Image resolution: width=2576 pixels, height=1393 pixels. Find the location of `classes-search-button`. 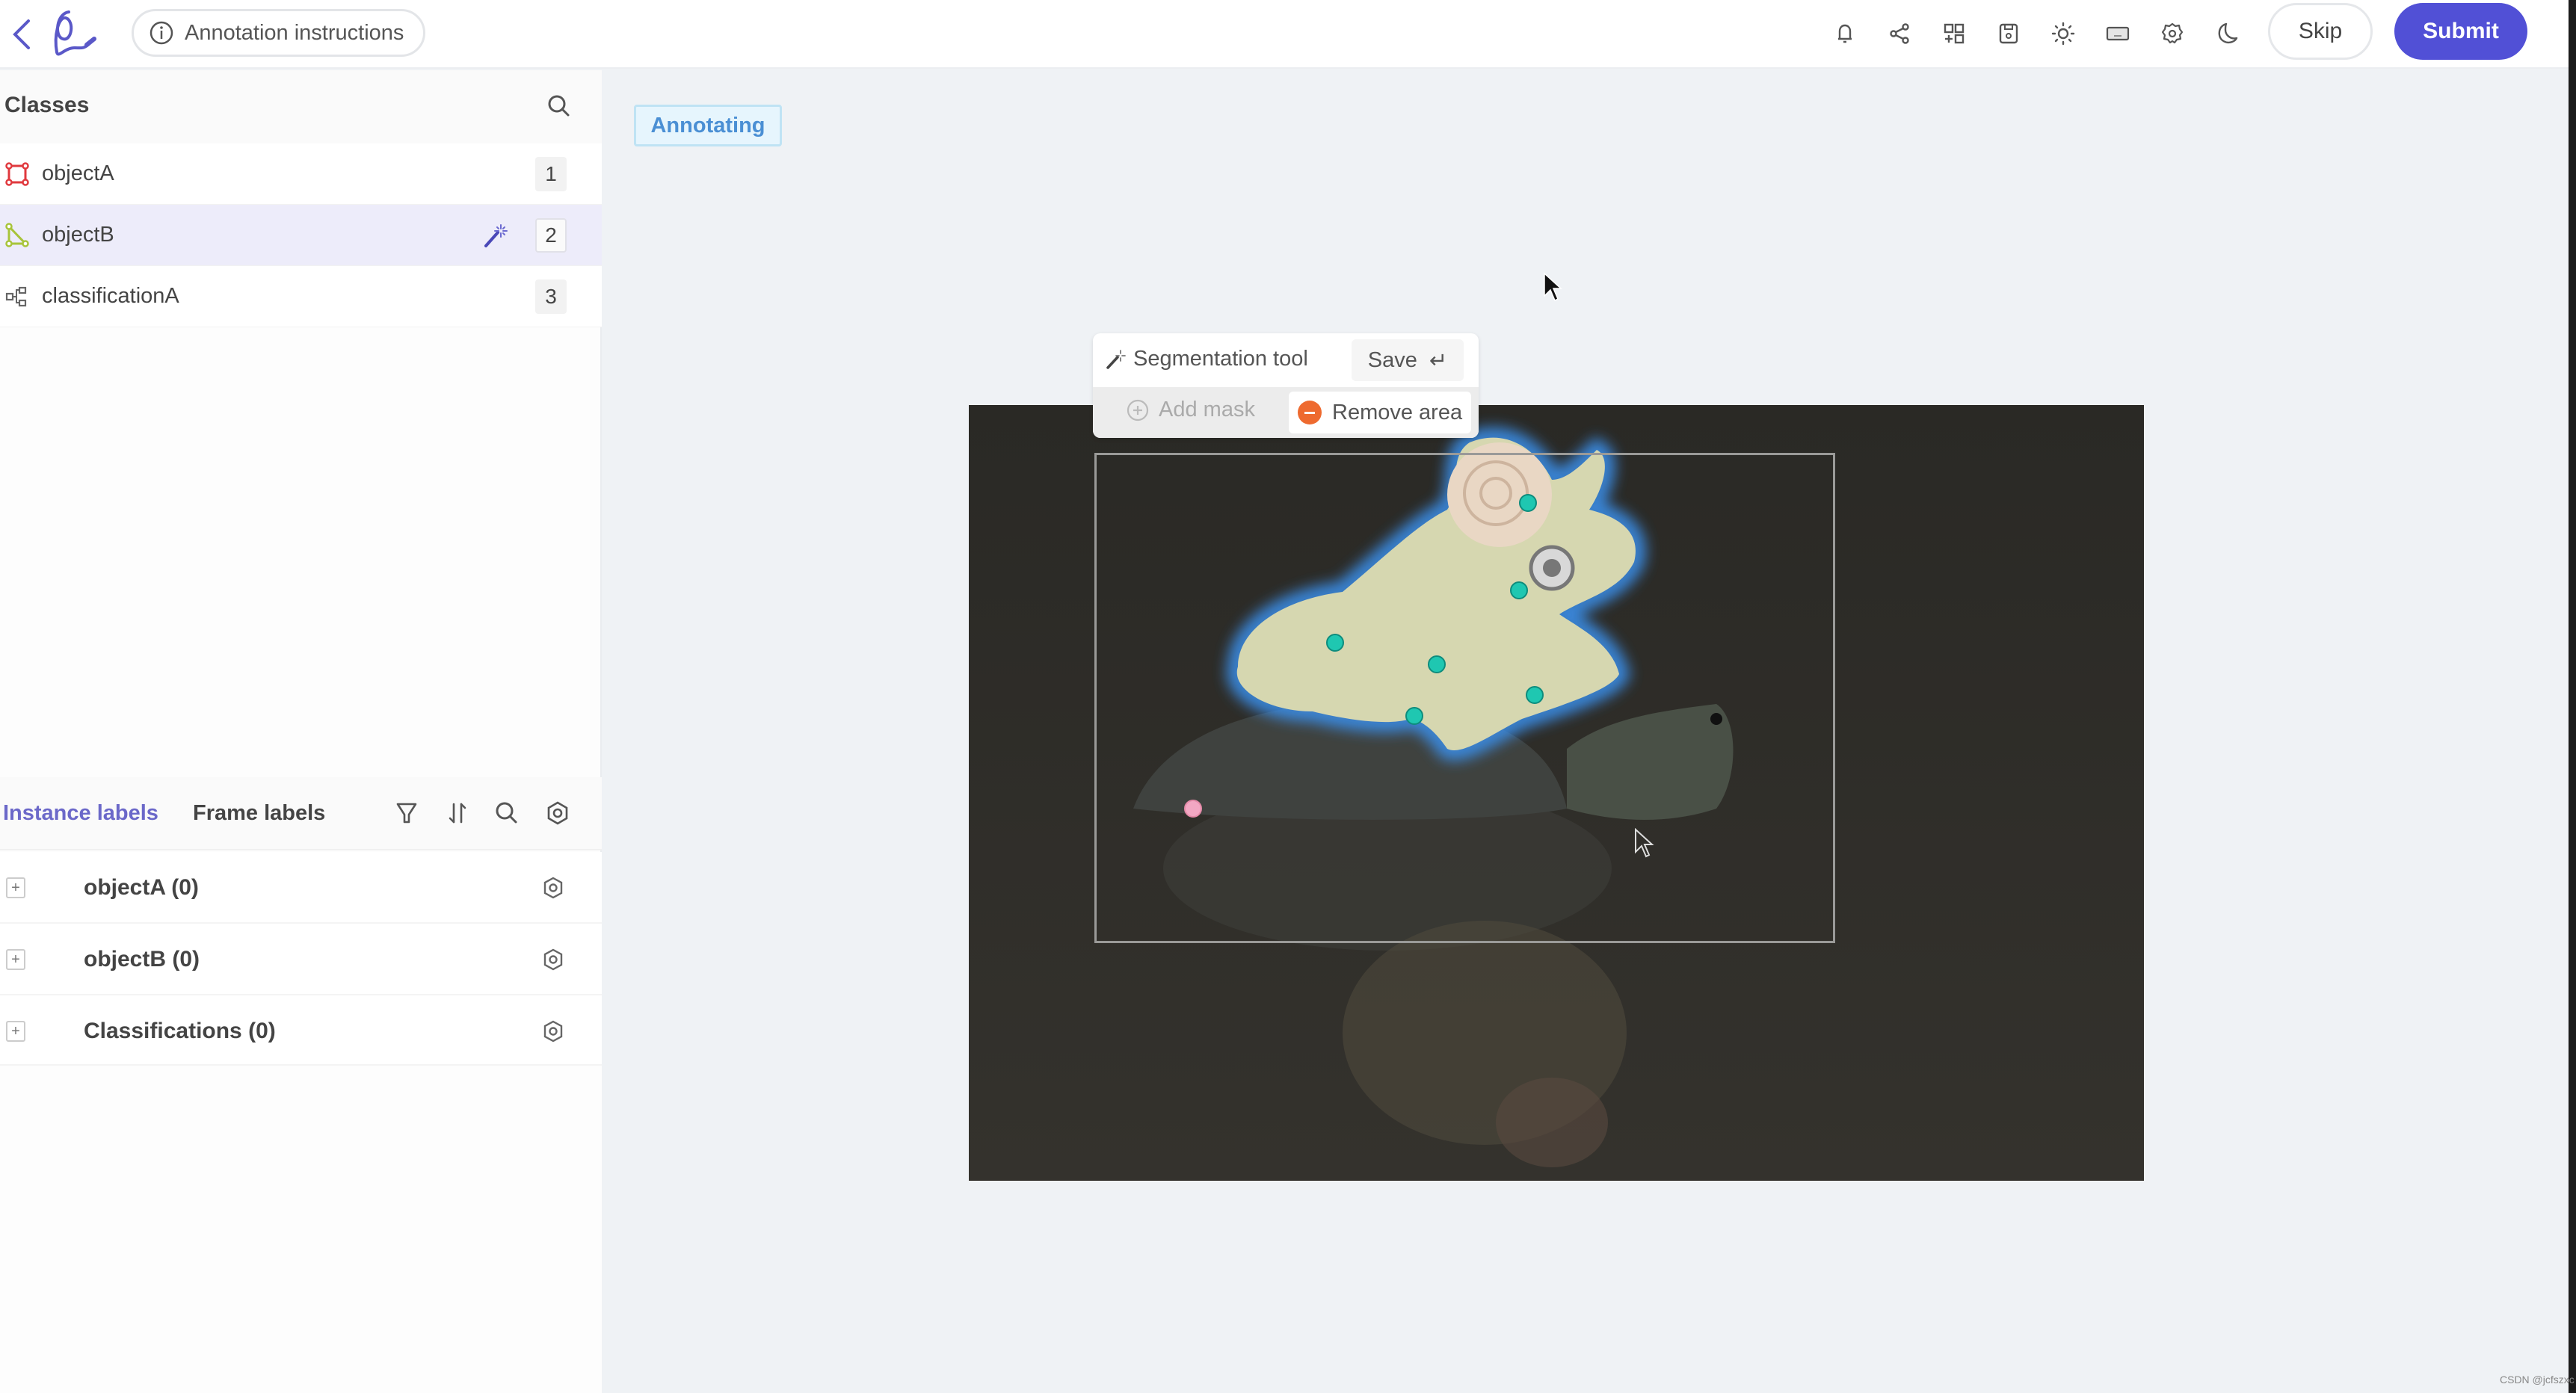

classes-search-button is located at coordinates (559, 106).